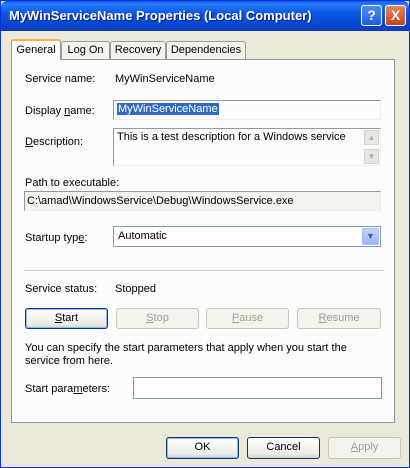 This screenshot has width=410, height=468. What do you see at coordinates (247, 236) in the screenshot?
I see `startup-type-dropdown: Automatic ▼` at bounding box center [247, 236].